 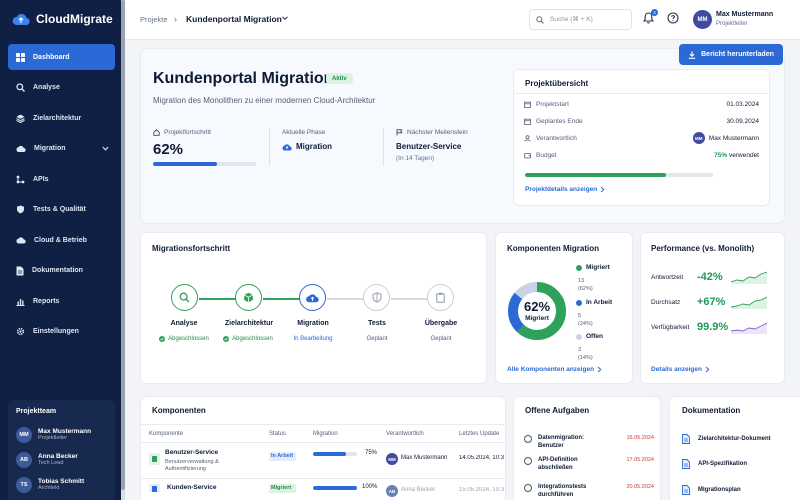 I want to click on brand: CloudMigrate, so click(x=62, y=19).